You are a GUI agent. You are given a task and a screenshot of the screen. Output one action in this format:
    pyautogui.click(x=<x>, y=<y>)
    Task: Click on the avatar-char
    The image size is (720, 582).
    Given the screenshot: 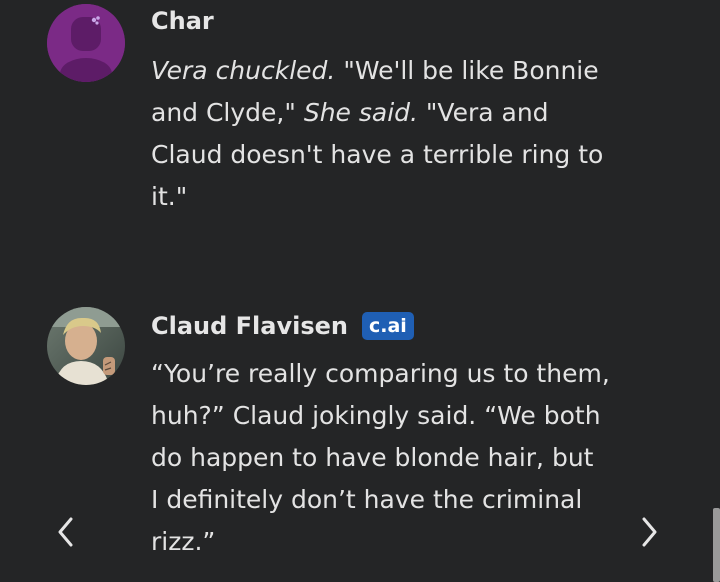 What is the action you would take?
    pyautogui.click(x=86, y=43)
    